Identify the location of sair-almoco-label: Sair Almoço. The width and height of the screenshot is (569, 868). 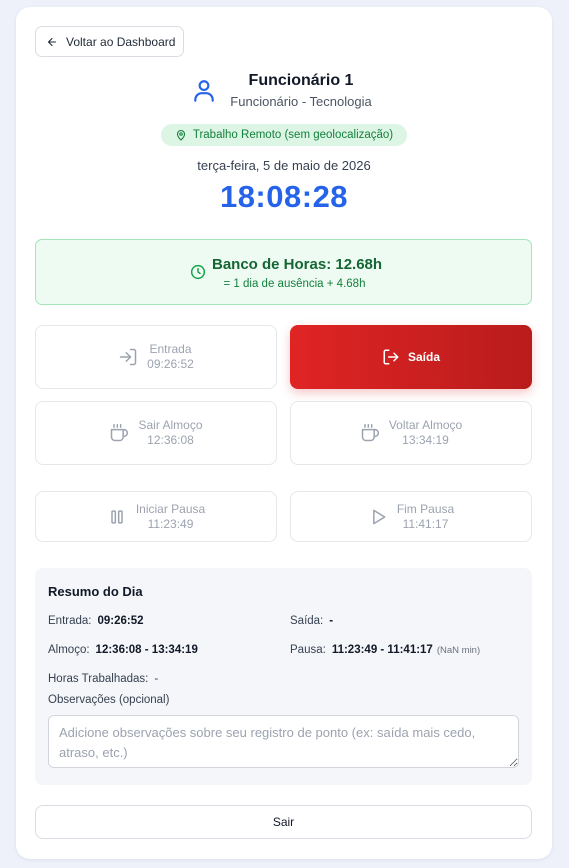
(170, 425).